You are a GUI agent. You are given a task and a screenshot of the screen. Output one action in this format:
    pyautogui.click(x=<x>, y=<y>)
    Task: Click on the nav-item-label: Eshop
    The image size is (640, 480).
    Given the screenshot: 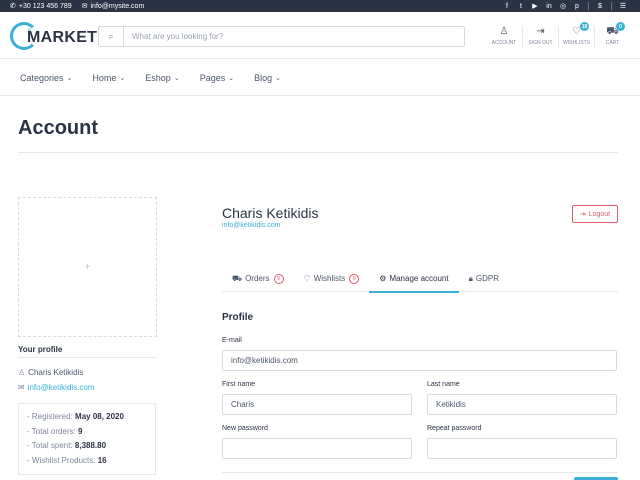 What is the action you would take?
    pyautogui.click(x=158, y=77)
    